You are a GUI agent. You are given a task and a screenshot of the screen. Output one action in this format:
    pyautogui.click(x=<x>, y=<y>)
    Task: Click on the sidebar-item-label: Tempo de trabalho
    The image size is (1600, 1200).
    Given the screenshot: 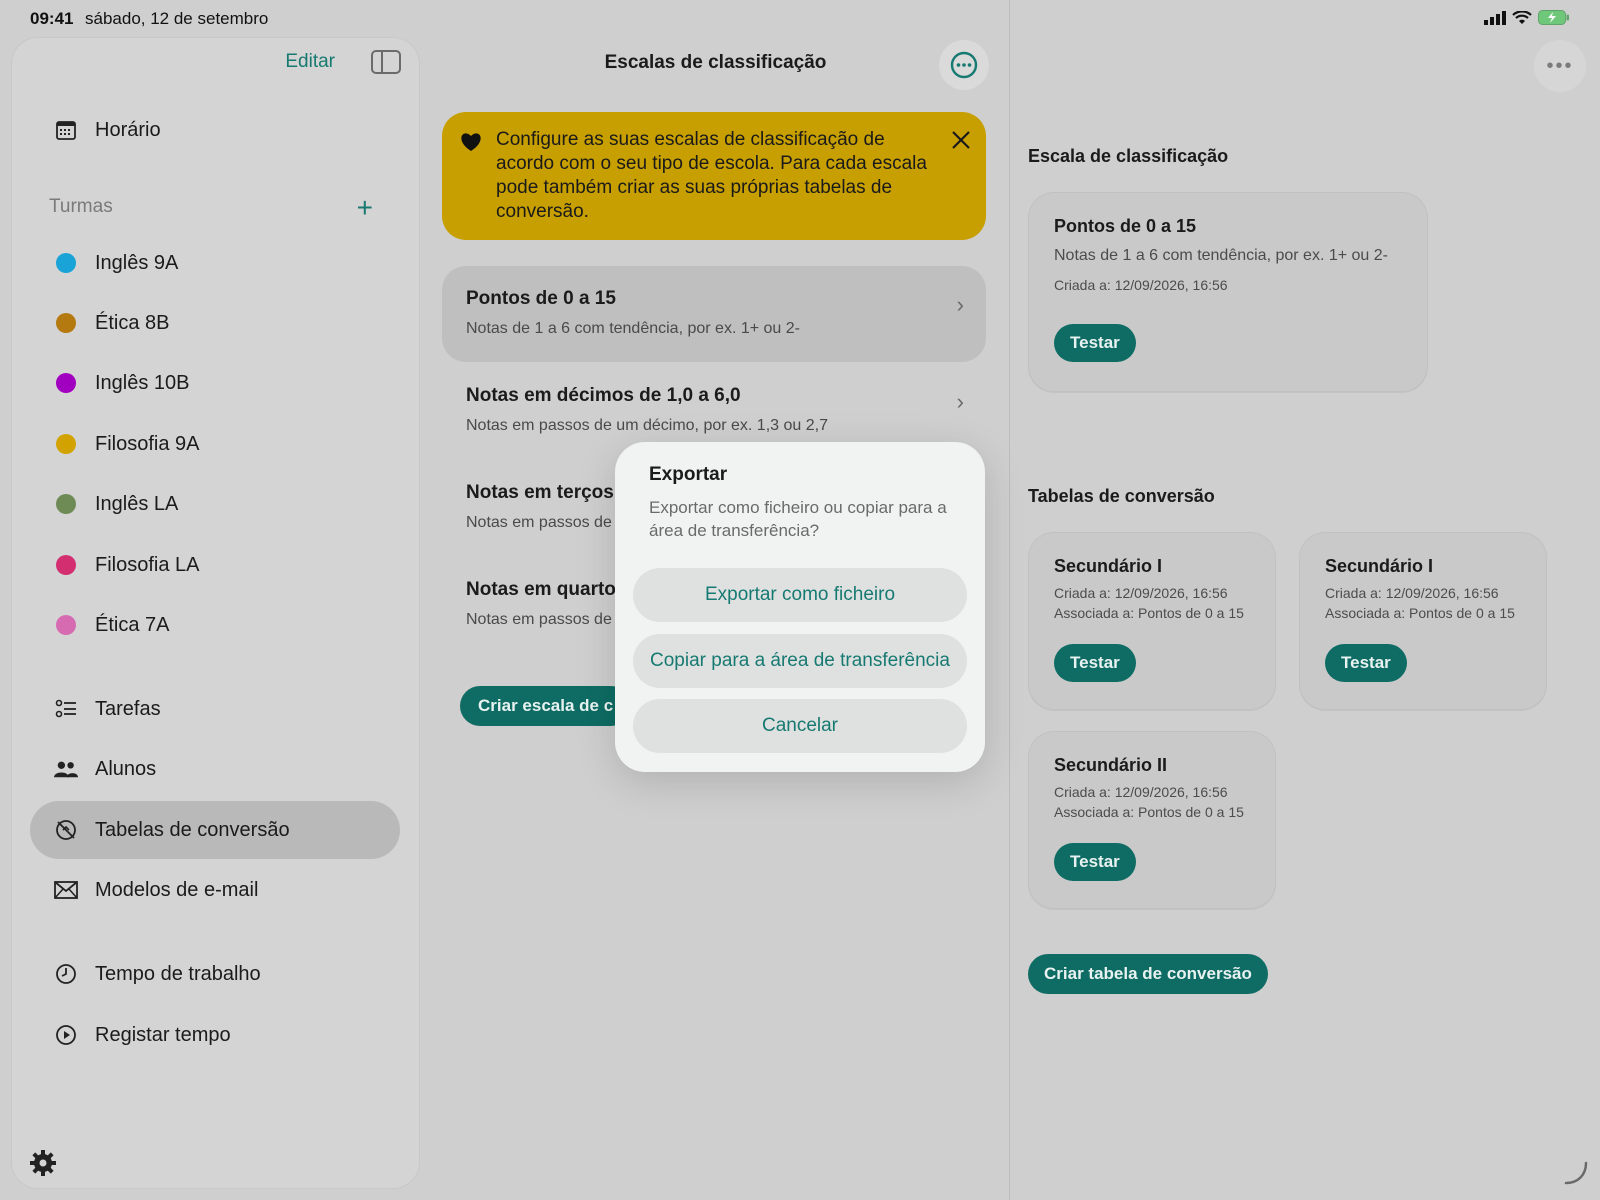 What is the action you would take?
    pyautogui.click(x=178, y=973)
    